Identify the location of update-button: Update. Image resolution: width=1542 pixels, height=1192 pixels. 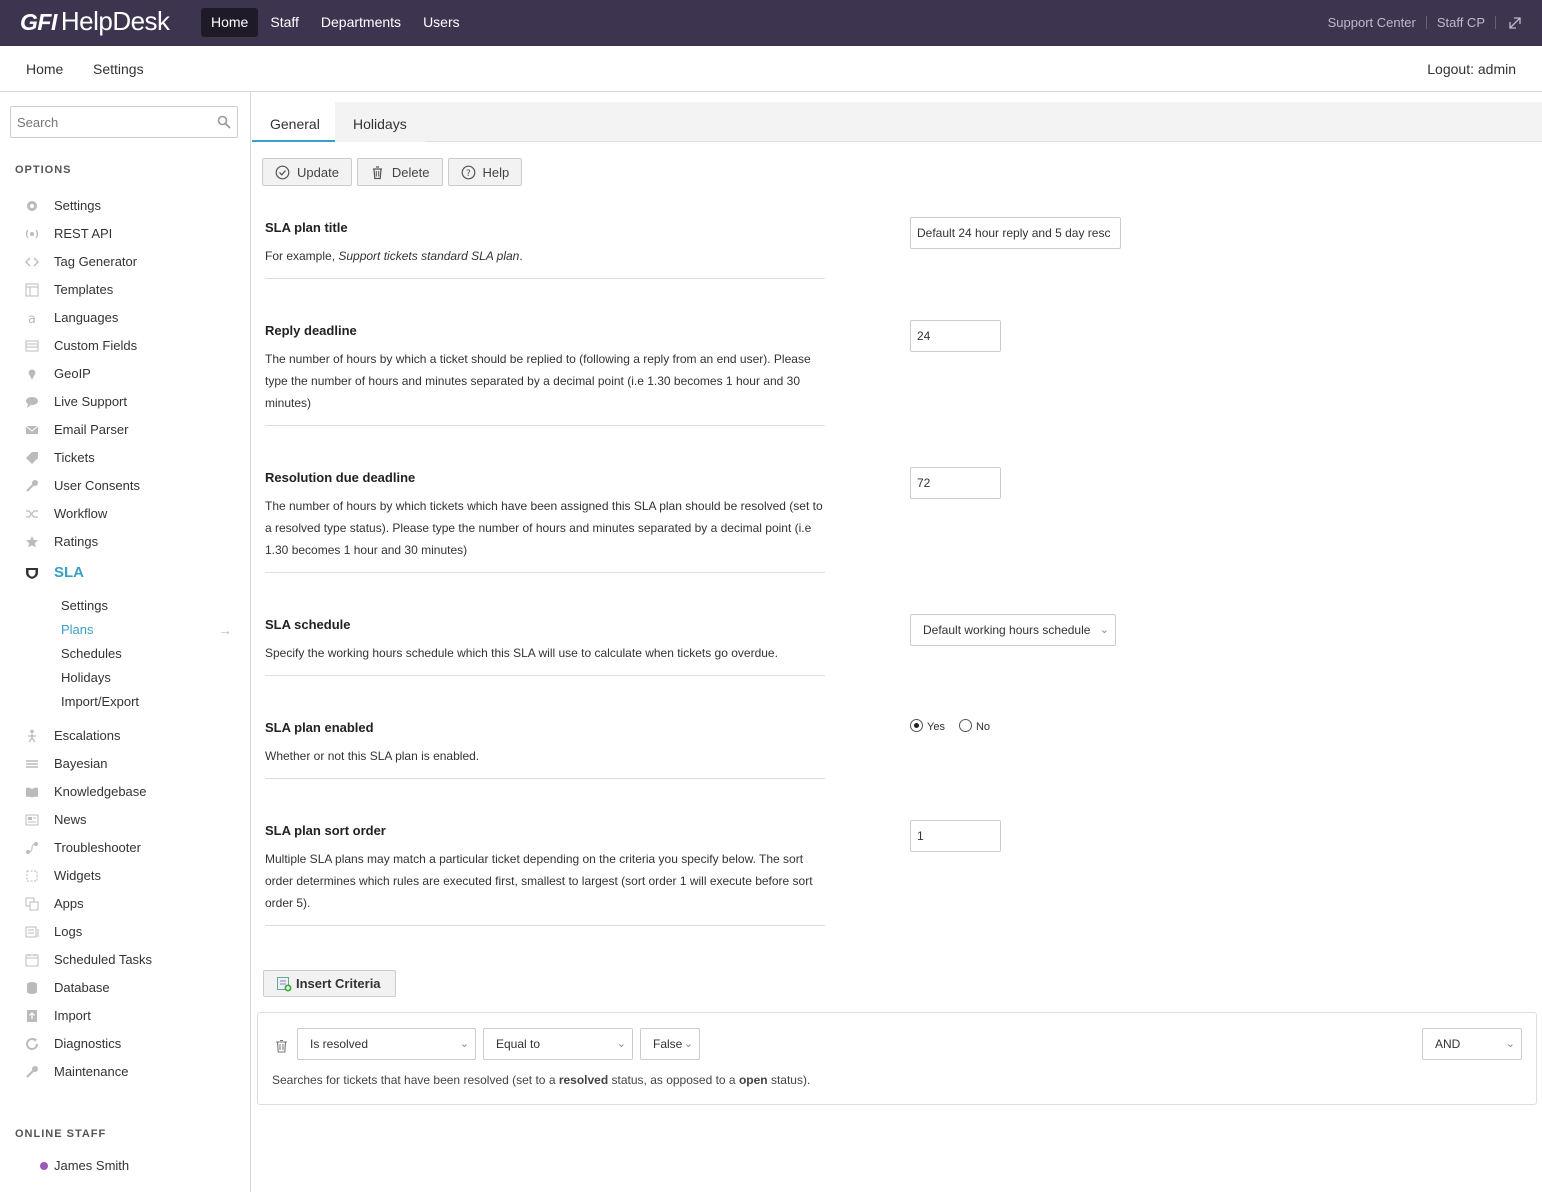
(307, 172).